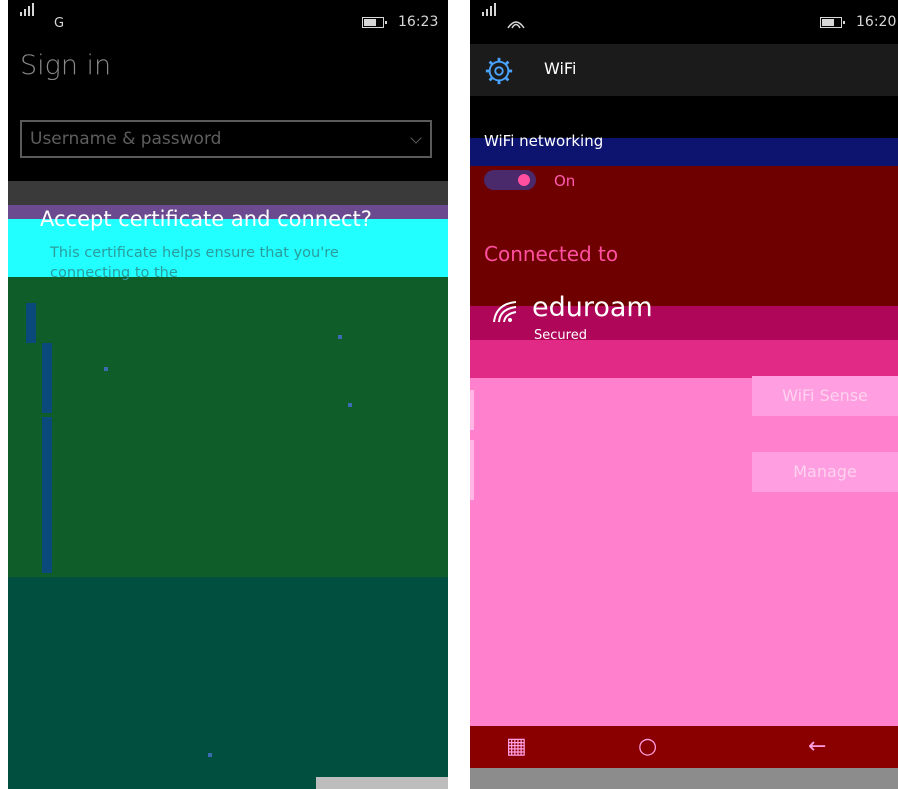 The image size is (898, 789). Describe the element at coordinates (416, 138) in the screenshot. I see `chevron-down-icon` at that location.